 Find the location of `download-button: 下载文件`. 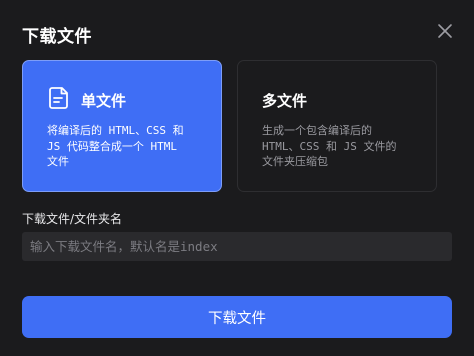

download-button: 下载文件 is located at coordinates (237, 317).